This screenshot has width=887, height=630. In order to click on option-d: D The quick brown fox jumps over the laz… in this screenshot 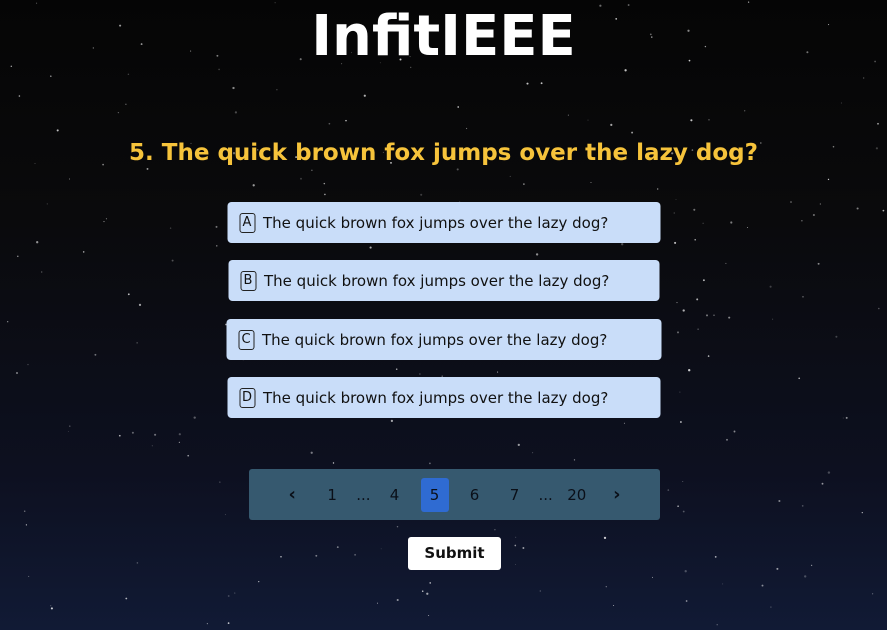, I will do `click(443, 397)`.